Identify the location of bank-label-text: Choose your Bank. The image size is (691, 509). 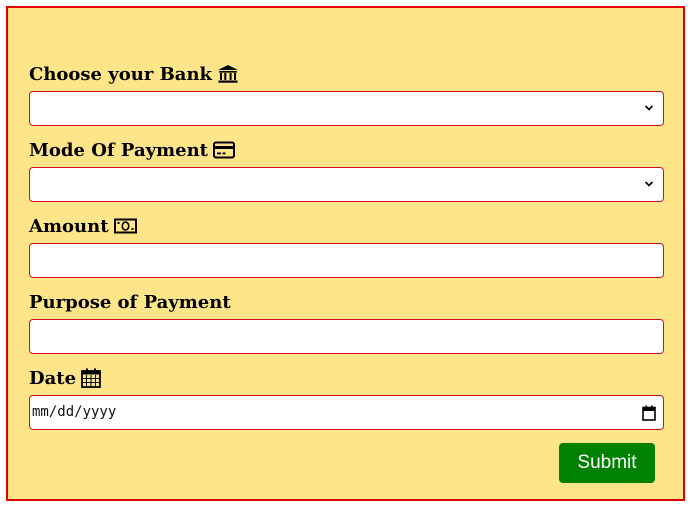
(121, 74).